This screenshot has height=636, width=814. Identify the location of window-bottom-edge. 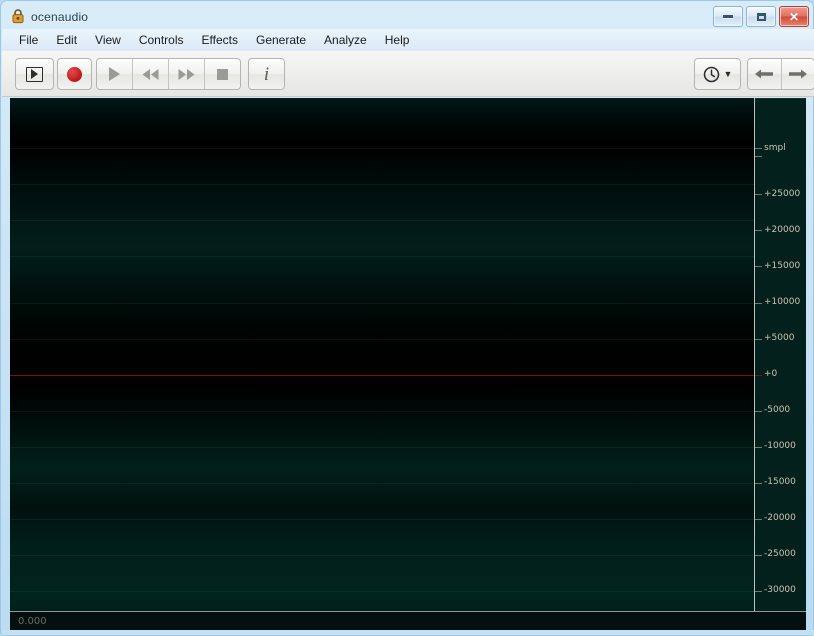
(408, 632).